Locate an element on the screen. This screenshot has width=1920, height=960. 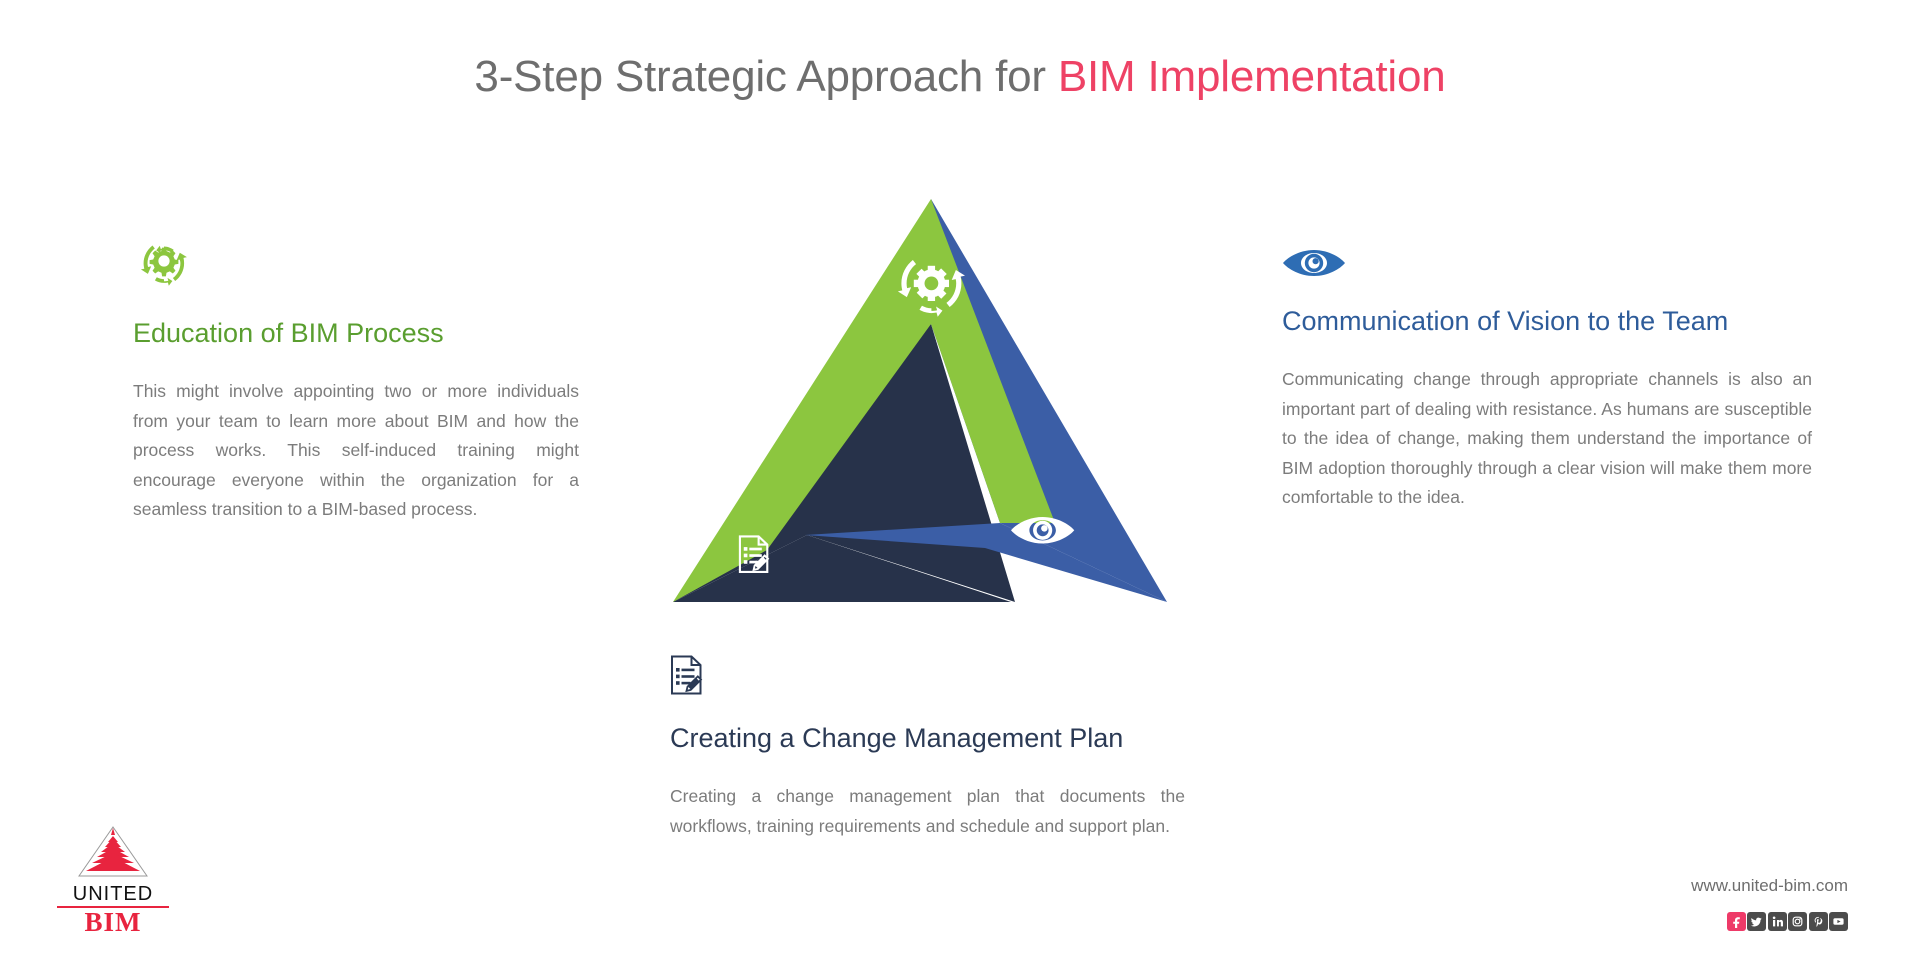
brand-logo-united: UNITED is located at coordinates (113, 894).